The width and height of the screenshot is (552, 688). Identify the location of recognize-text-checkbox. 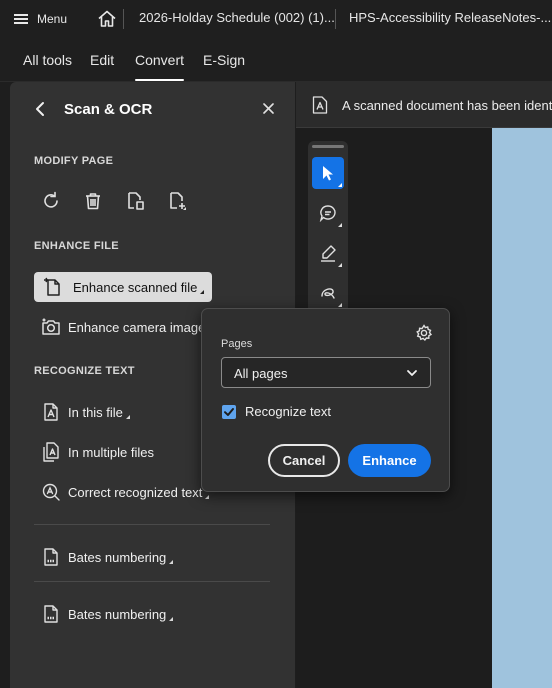
(229, 412).